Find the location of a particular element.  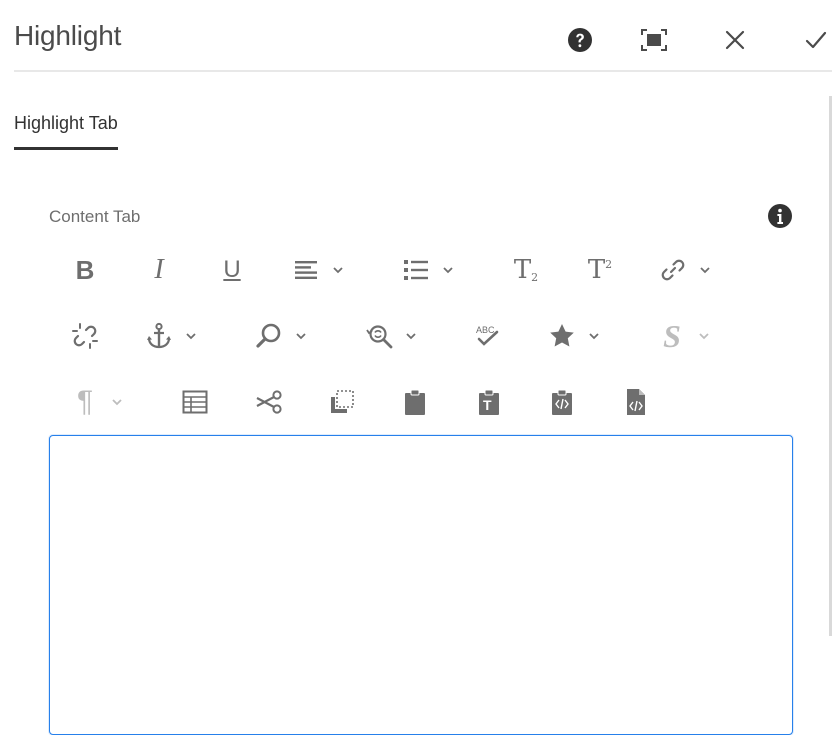

justify-dropdown is located at coordinates (318, 270).